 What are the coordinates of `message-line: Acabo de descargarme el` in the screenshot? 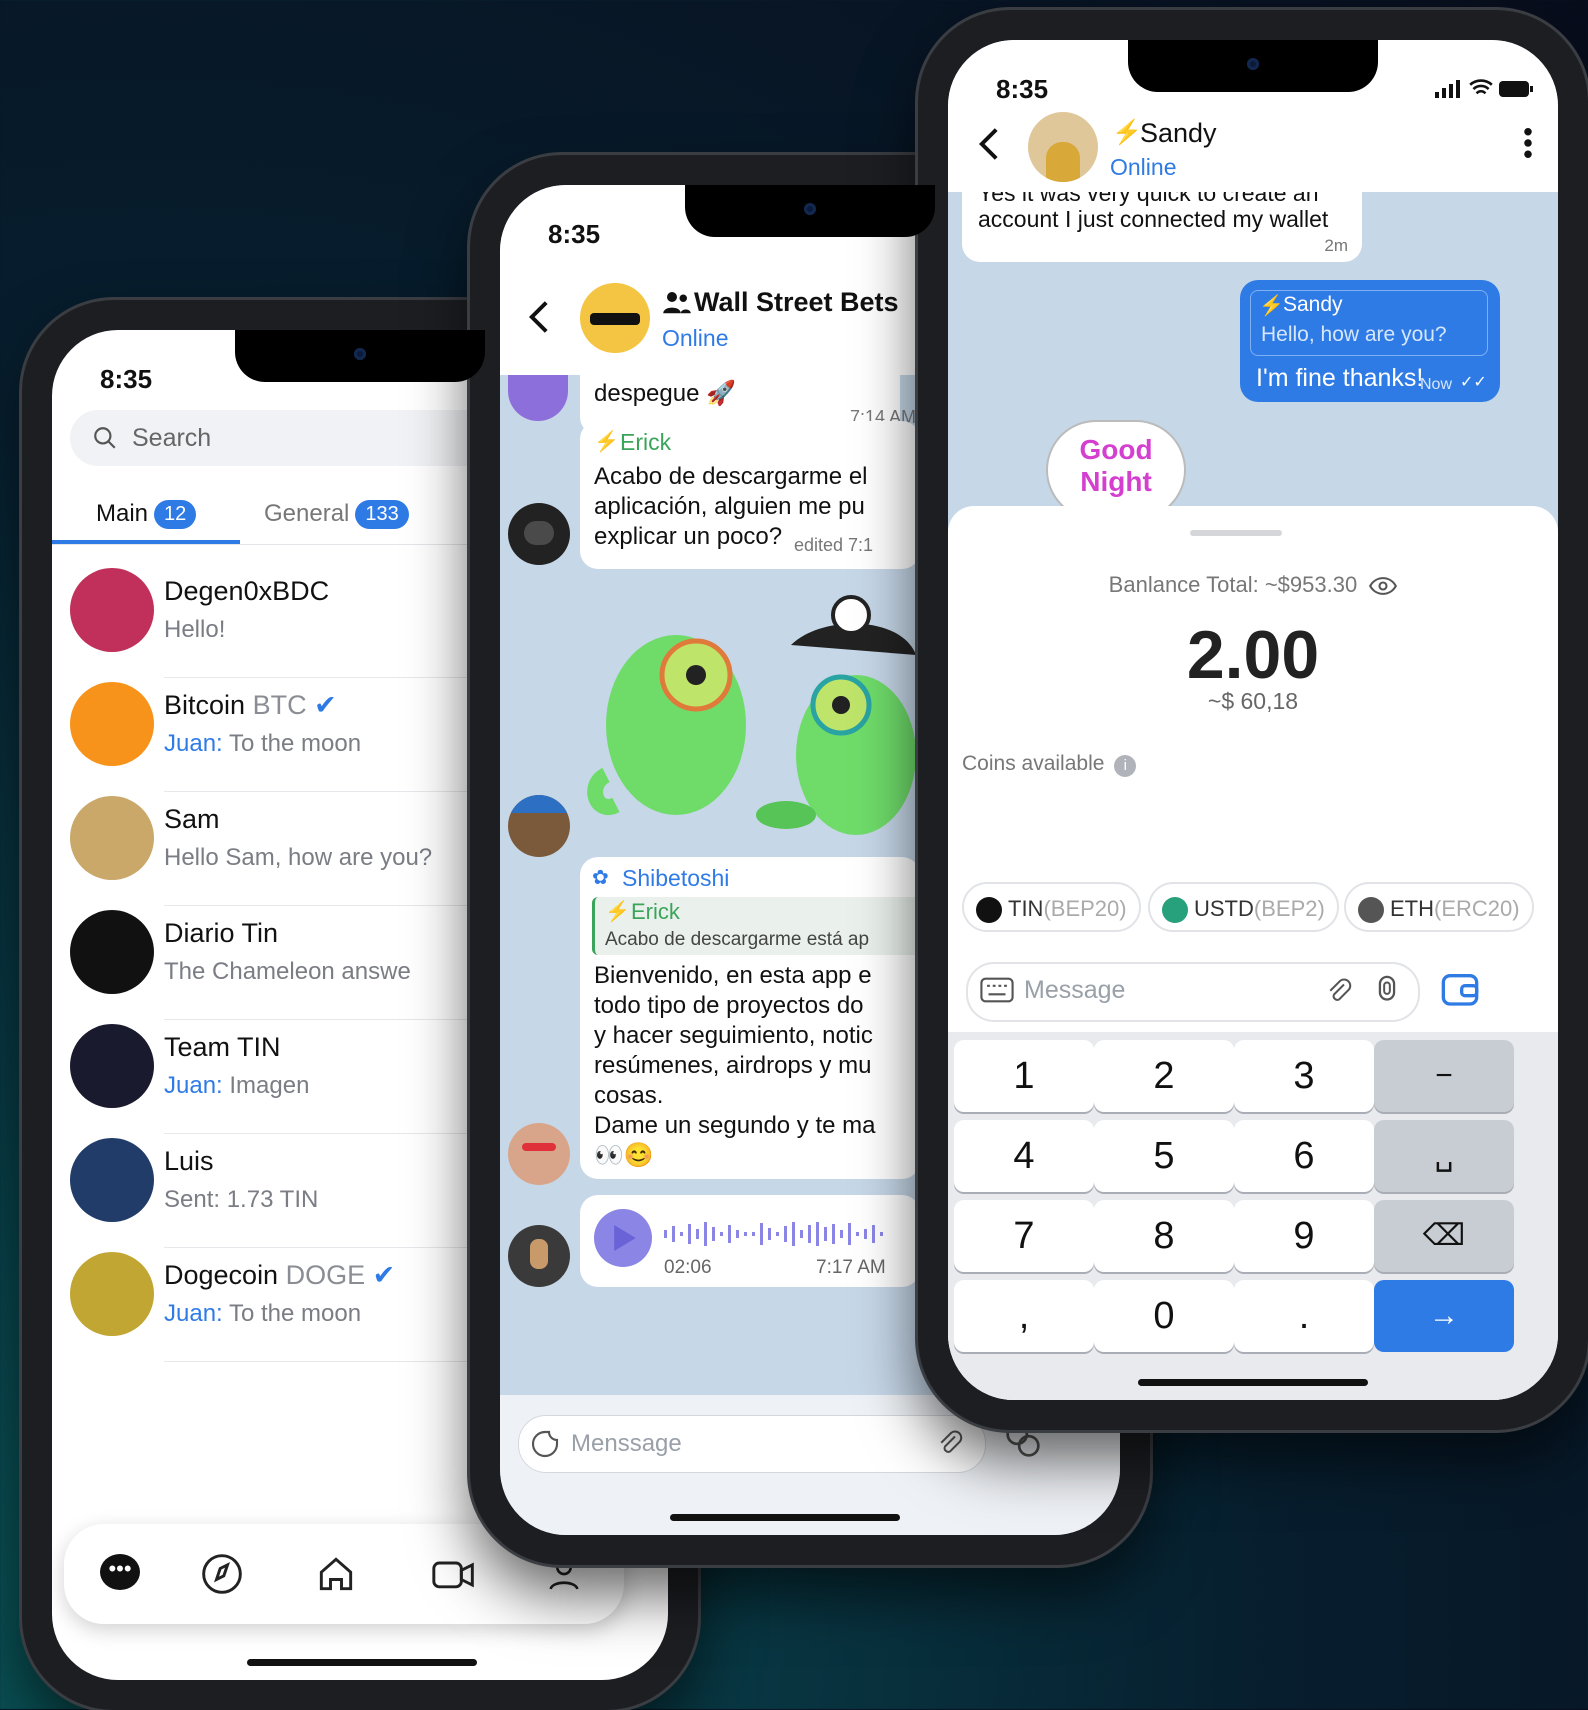 It's located at (731, 476).